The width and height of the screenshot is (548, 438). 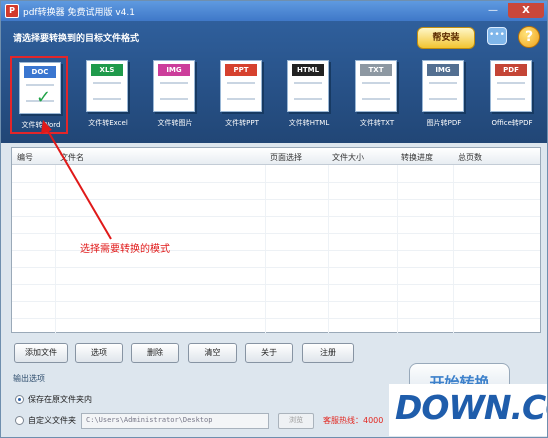 What do you see at coordinates (99, 353) in the screenshot?
I see `options-button: 选项` at bounding box center [99, 353].